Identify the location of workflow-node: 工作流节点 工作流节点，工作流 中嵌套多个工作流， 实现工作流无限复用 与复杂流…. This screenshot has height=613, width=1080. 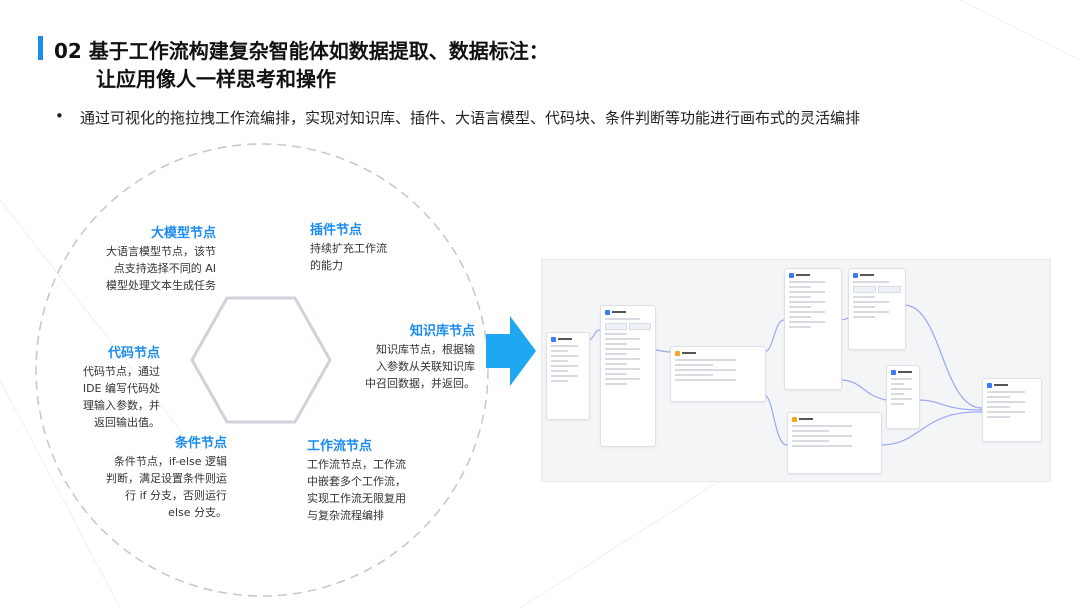
(367, 481).